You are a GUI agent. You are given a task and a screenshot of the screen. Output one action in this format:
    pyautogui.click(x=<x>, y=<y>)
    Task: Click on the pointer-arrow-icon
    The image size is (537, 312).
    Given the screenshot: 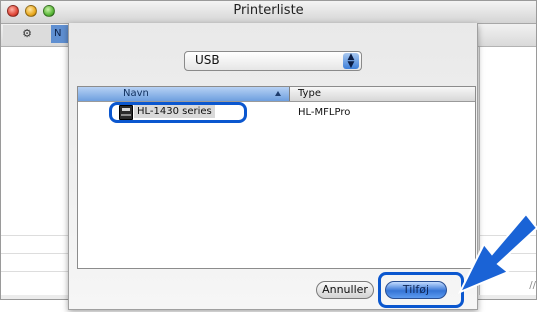 What is the action you would take?
    pyautogui.click(x=497, y=254)
    